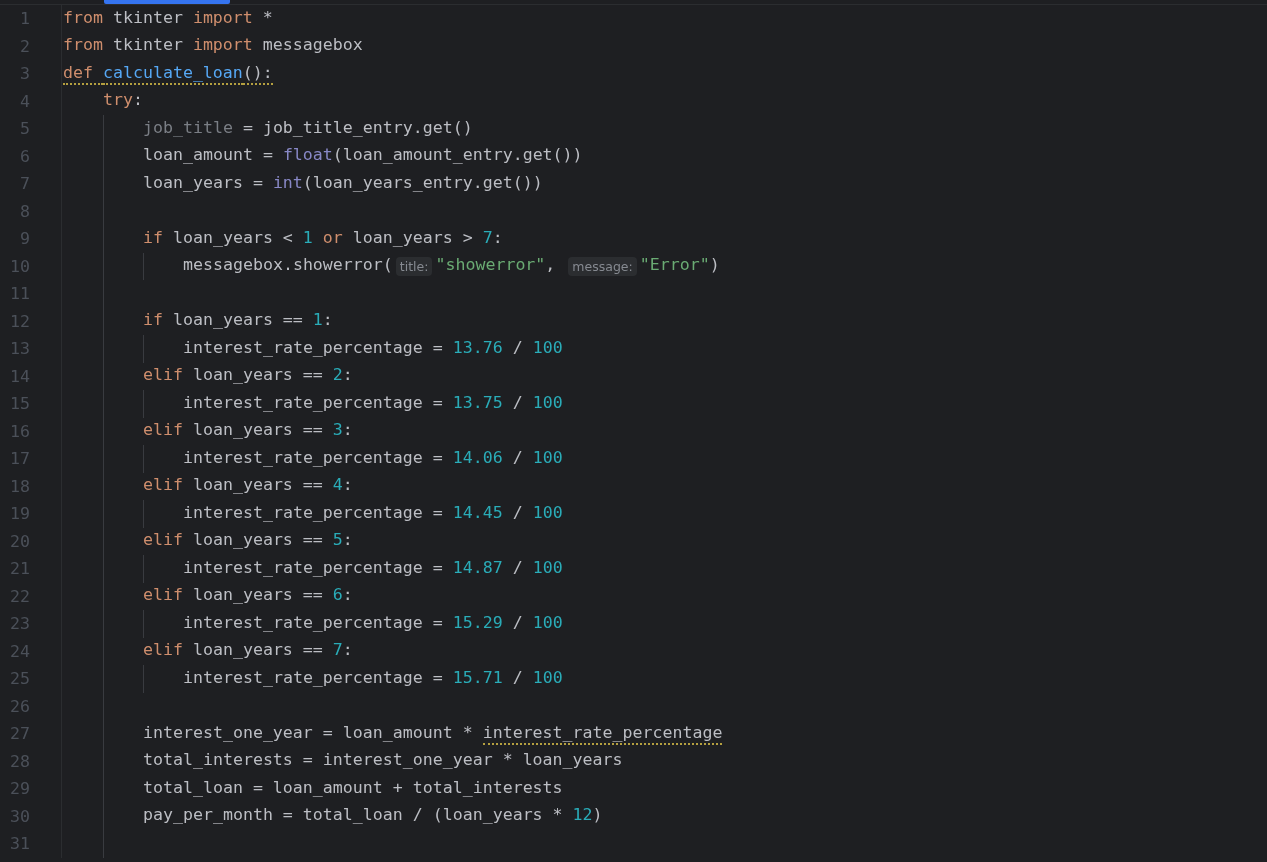 This screenshot has width=1267, height=862. I want to click on code-text: interest_one_year = loan_amount * interest_rate_percentage, so click(433, 733).